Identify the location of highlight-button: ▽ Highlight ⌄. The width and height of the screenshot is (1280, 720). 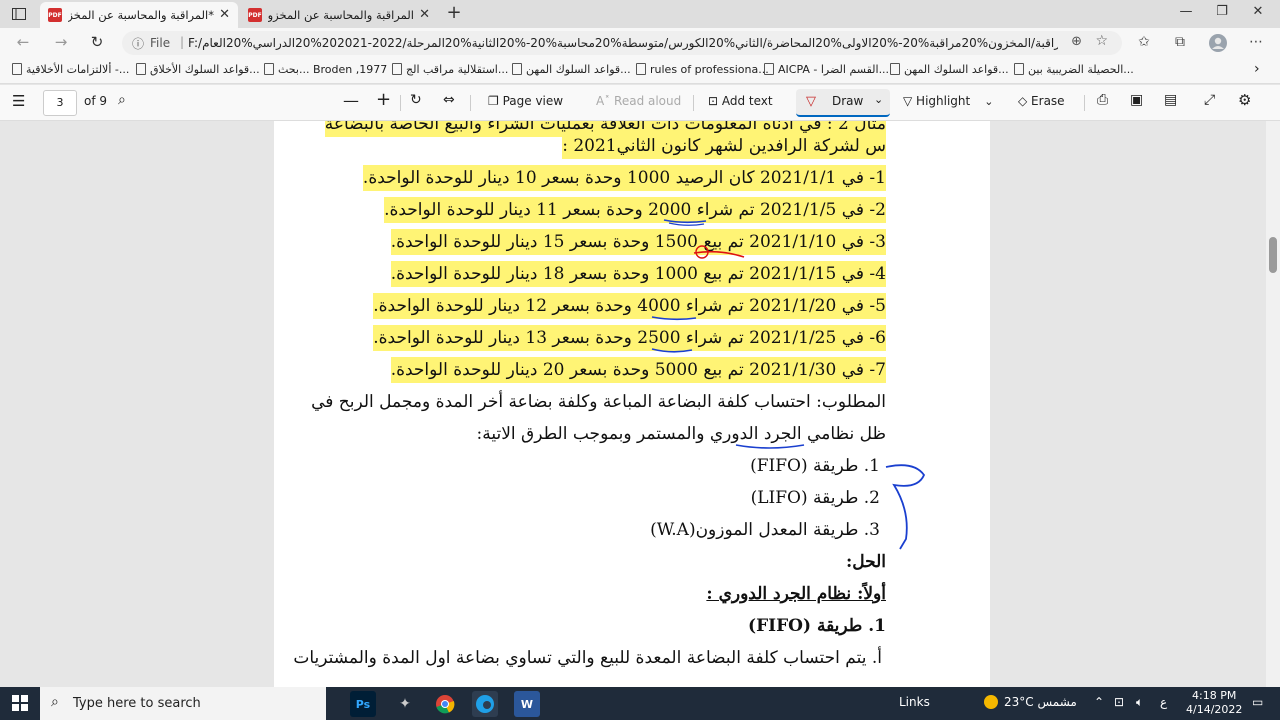
(948, 101).